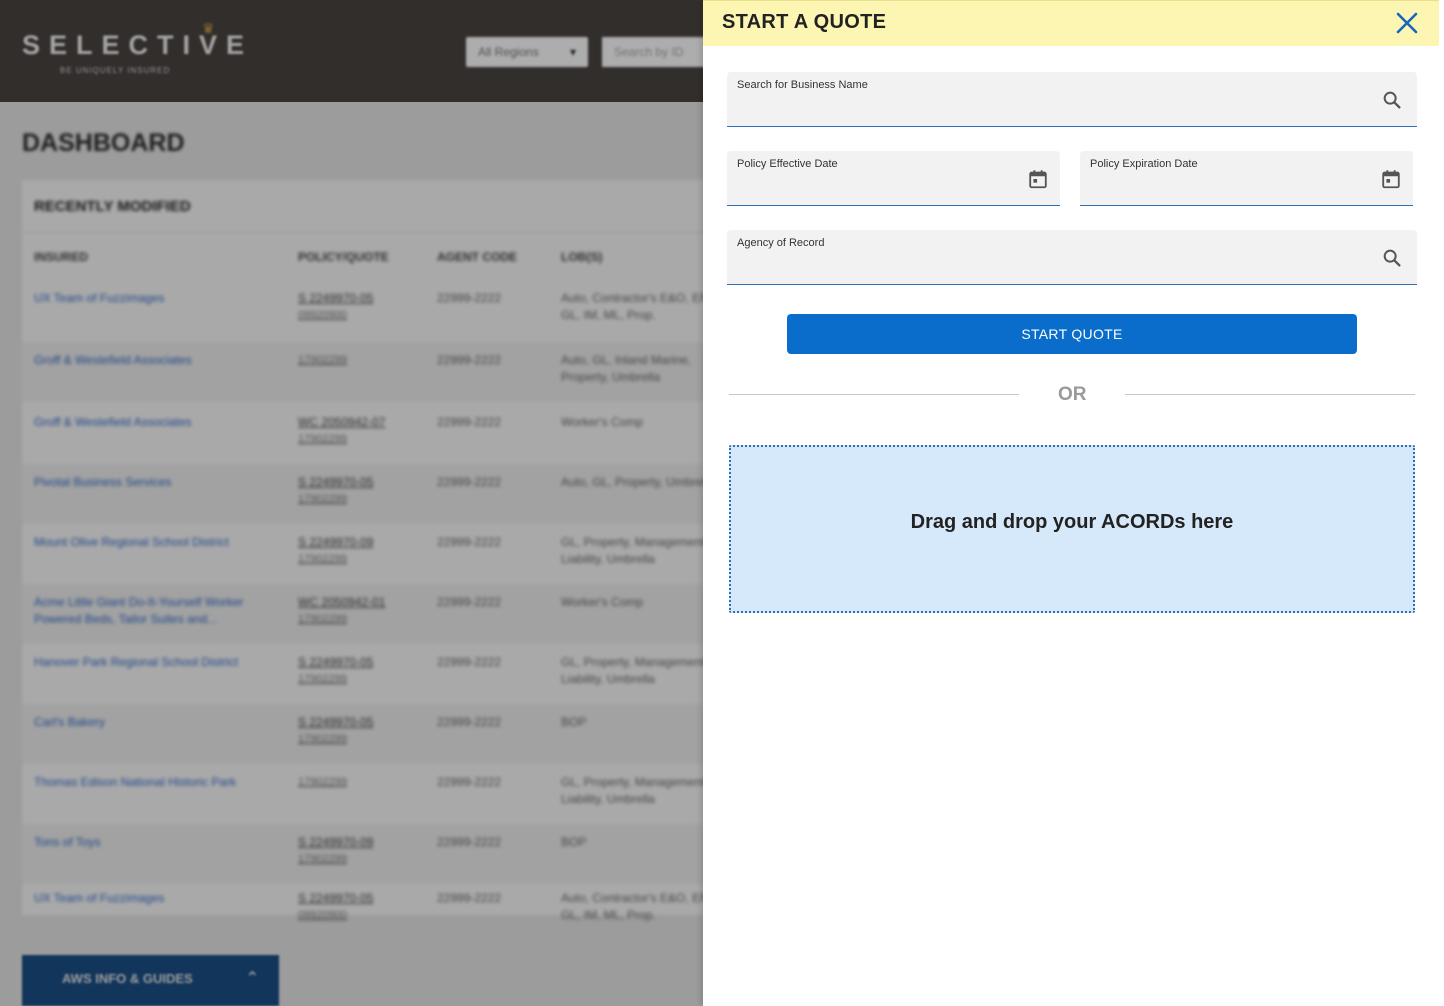 This screenshot has height=1006, width=1444. Describe the element at coordinates (1270, 394) in the screenshot. I see `divider-right` at that location.